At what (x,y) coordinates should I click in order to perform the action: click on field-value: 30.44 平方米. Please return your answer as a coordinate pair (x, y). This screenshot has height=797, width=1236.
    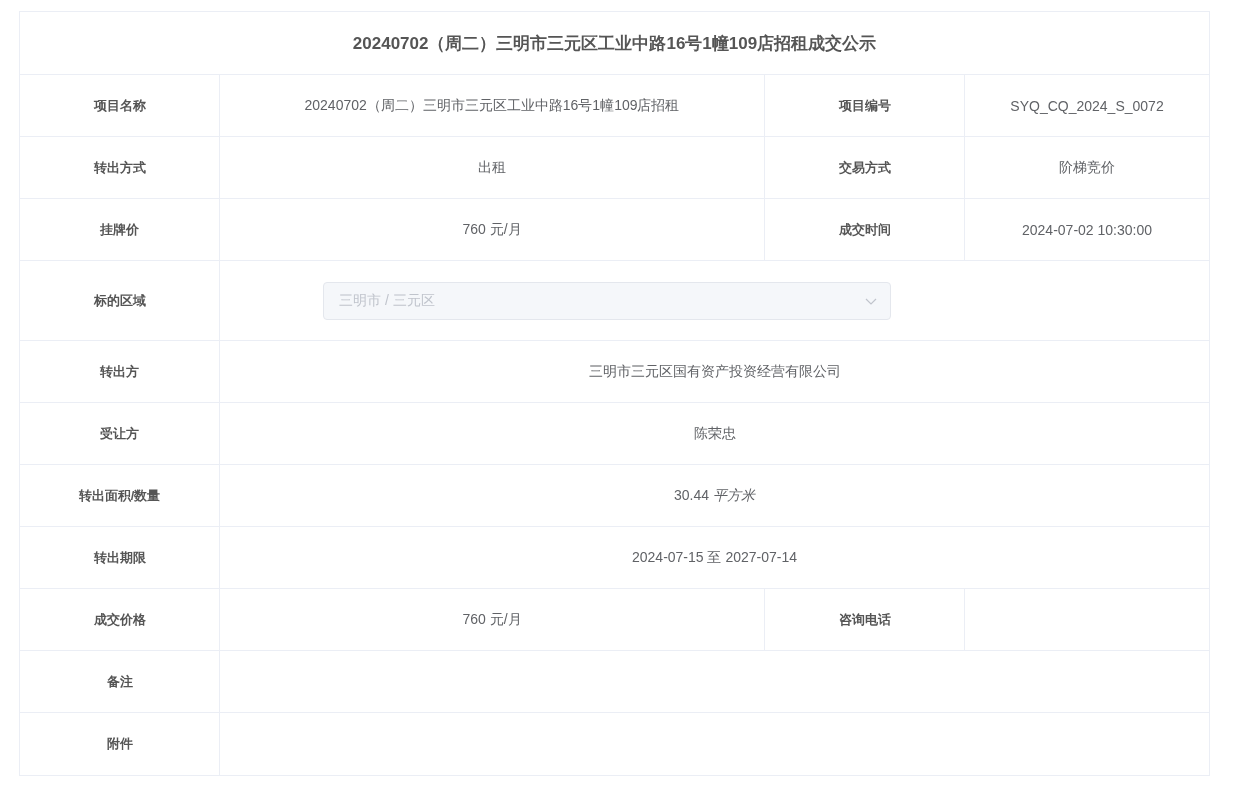
    Looking at the image, I should click on (714, 495).